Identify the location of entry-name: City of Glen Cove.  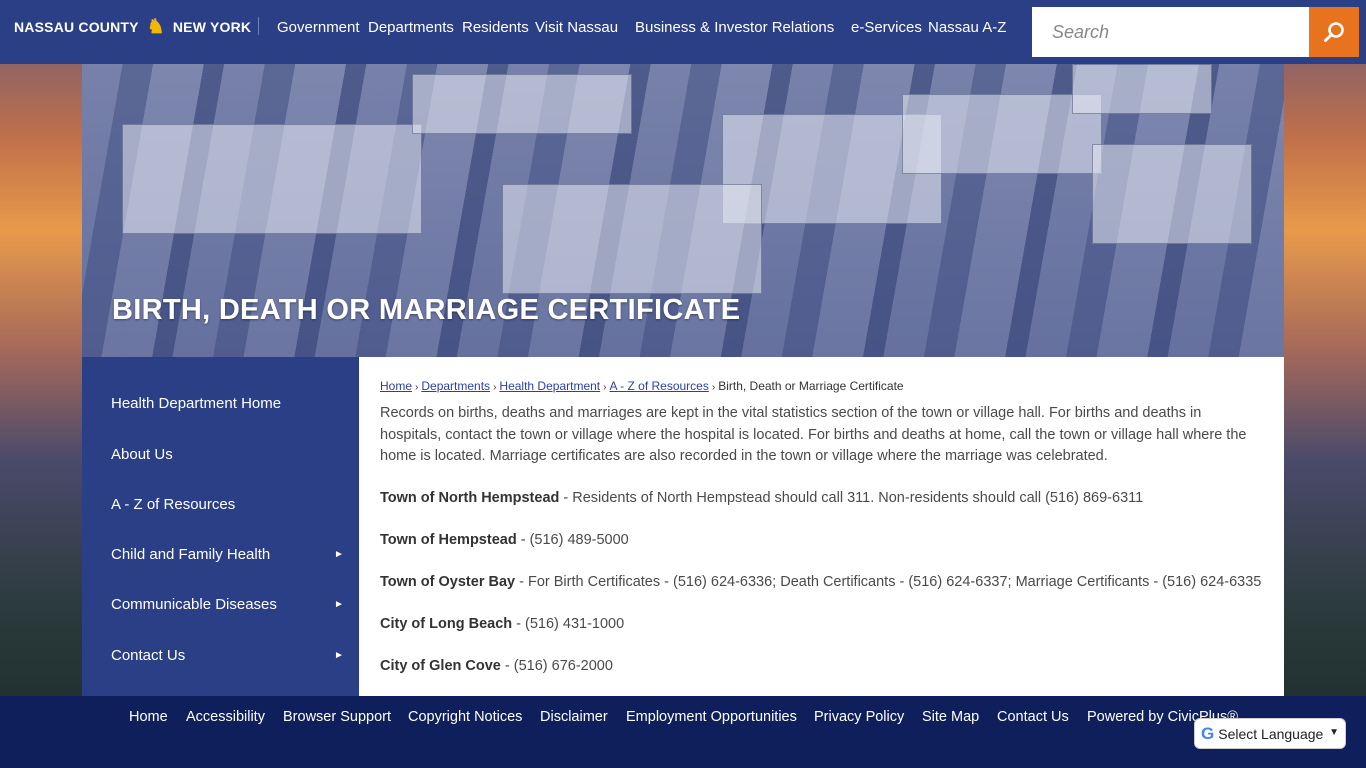
(440, 665).